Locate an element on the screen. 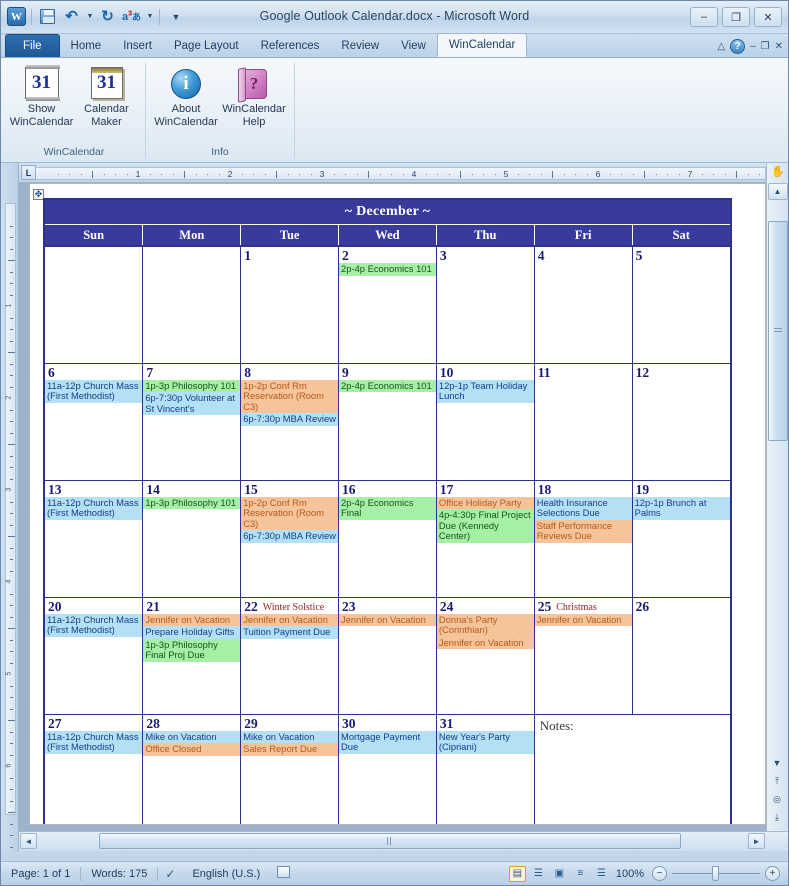 The image size is (789, 886). view-outline: ≡ is located at coordinates (580, 874).